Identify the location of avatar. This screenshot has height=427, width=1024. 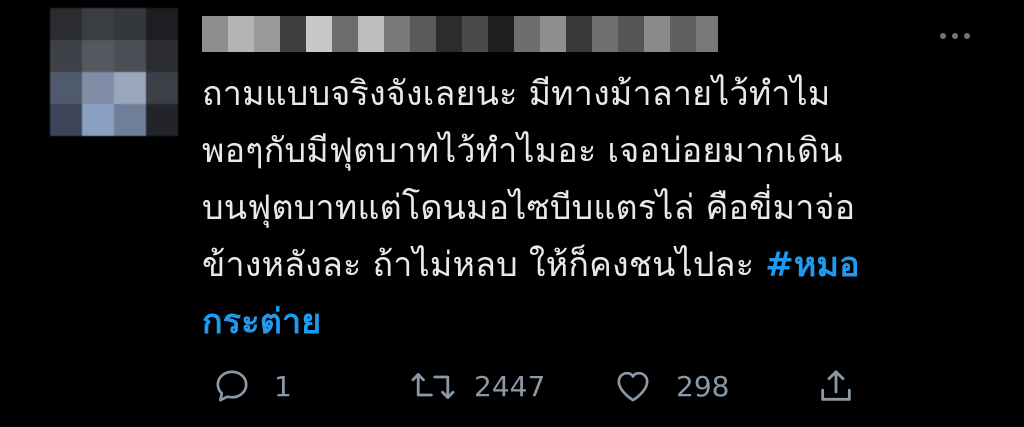
(114, 72).